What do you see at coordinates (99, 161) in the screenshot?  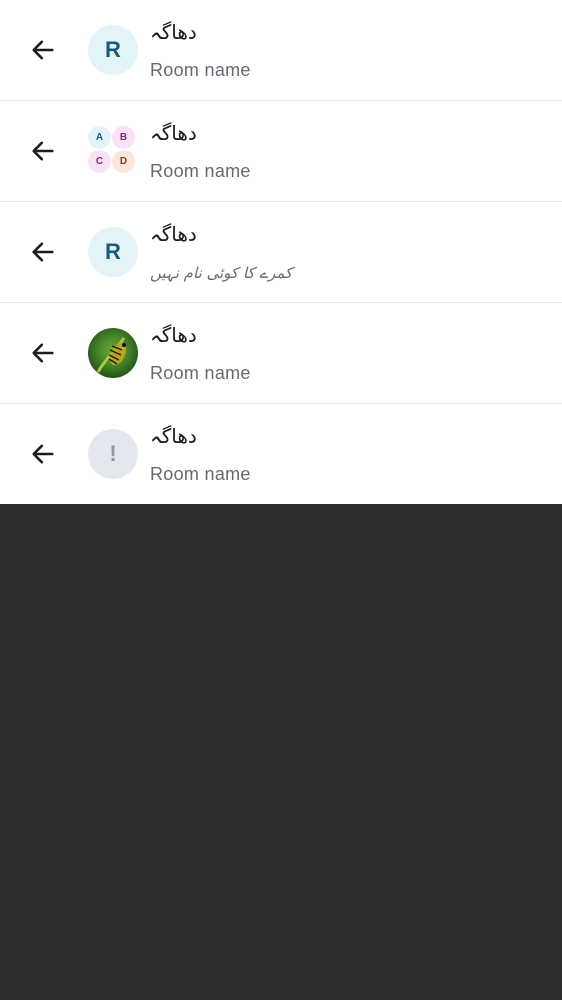 I see `member-avatar: C` at bounding box center [99, 161].